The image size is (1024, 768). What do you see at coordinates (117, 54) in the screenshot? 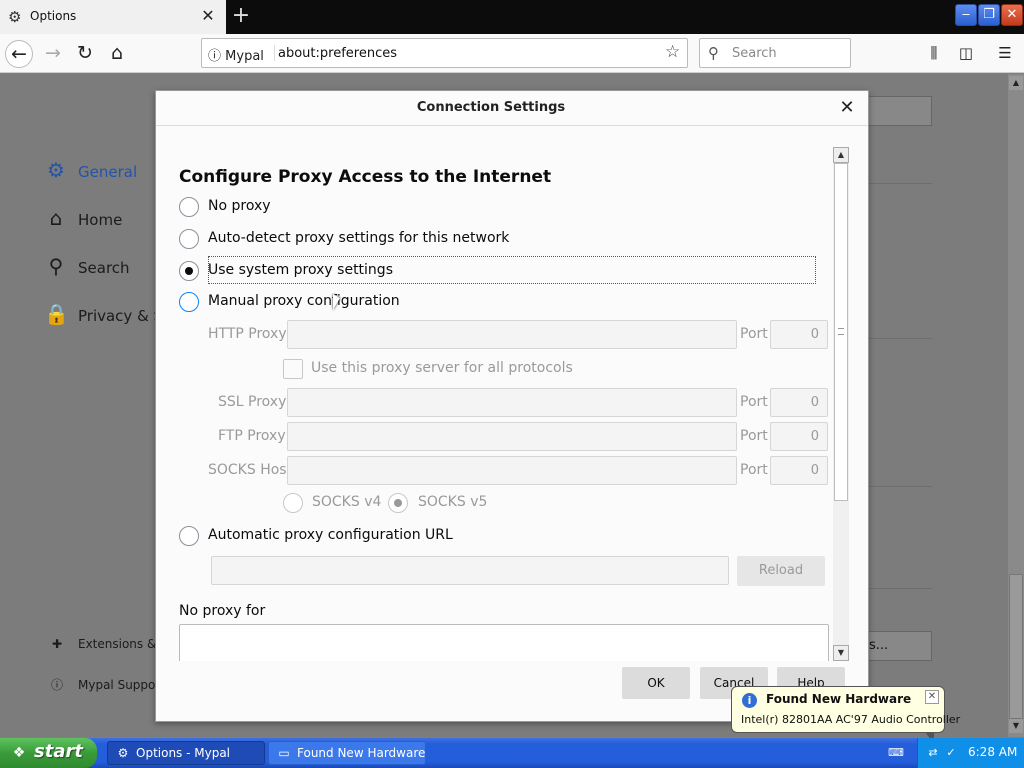
I see `home-button: ⌂` at bounding box center [117, 54].